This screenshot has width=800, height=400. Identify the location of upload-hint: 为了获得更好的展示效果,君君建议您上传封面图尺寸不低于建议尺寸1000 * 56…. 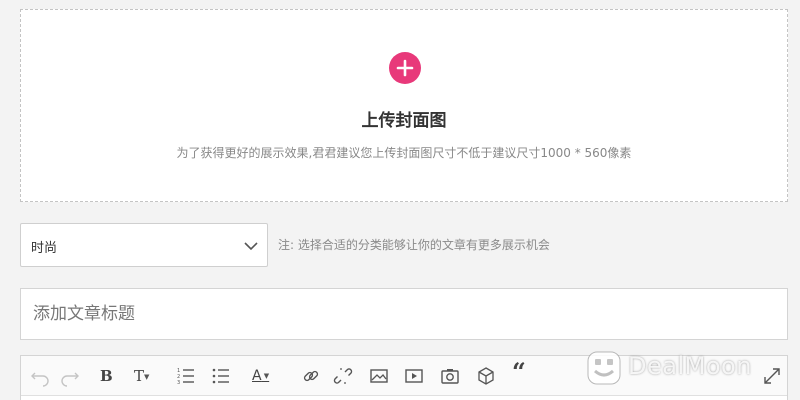
(404, 153).